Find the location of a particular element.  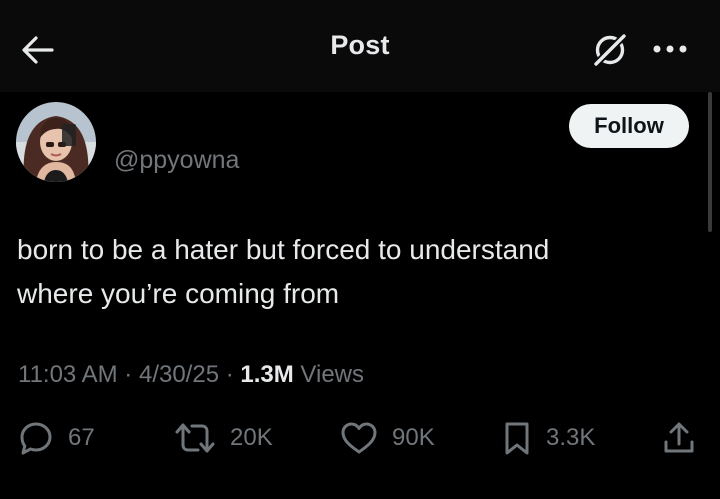

action-bar: 67 20K 90K 3.3K is located at coordinates (360, 440).